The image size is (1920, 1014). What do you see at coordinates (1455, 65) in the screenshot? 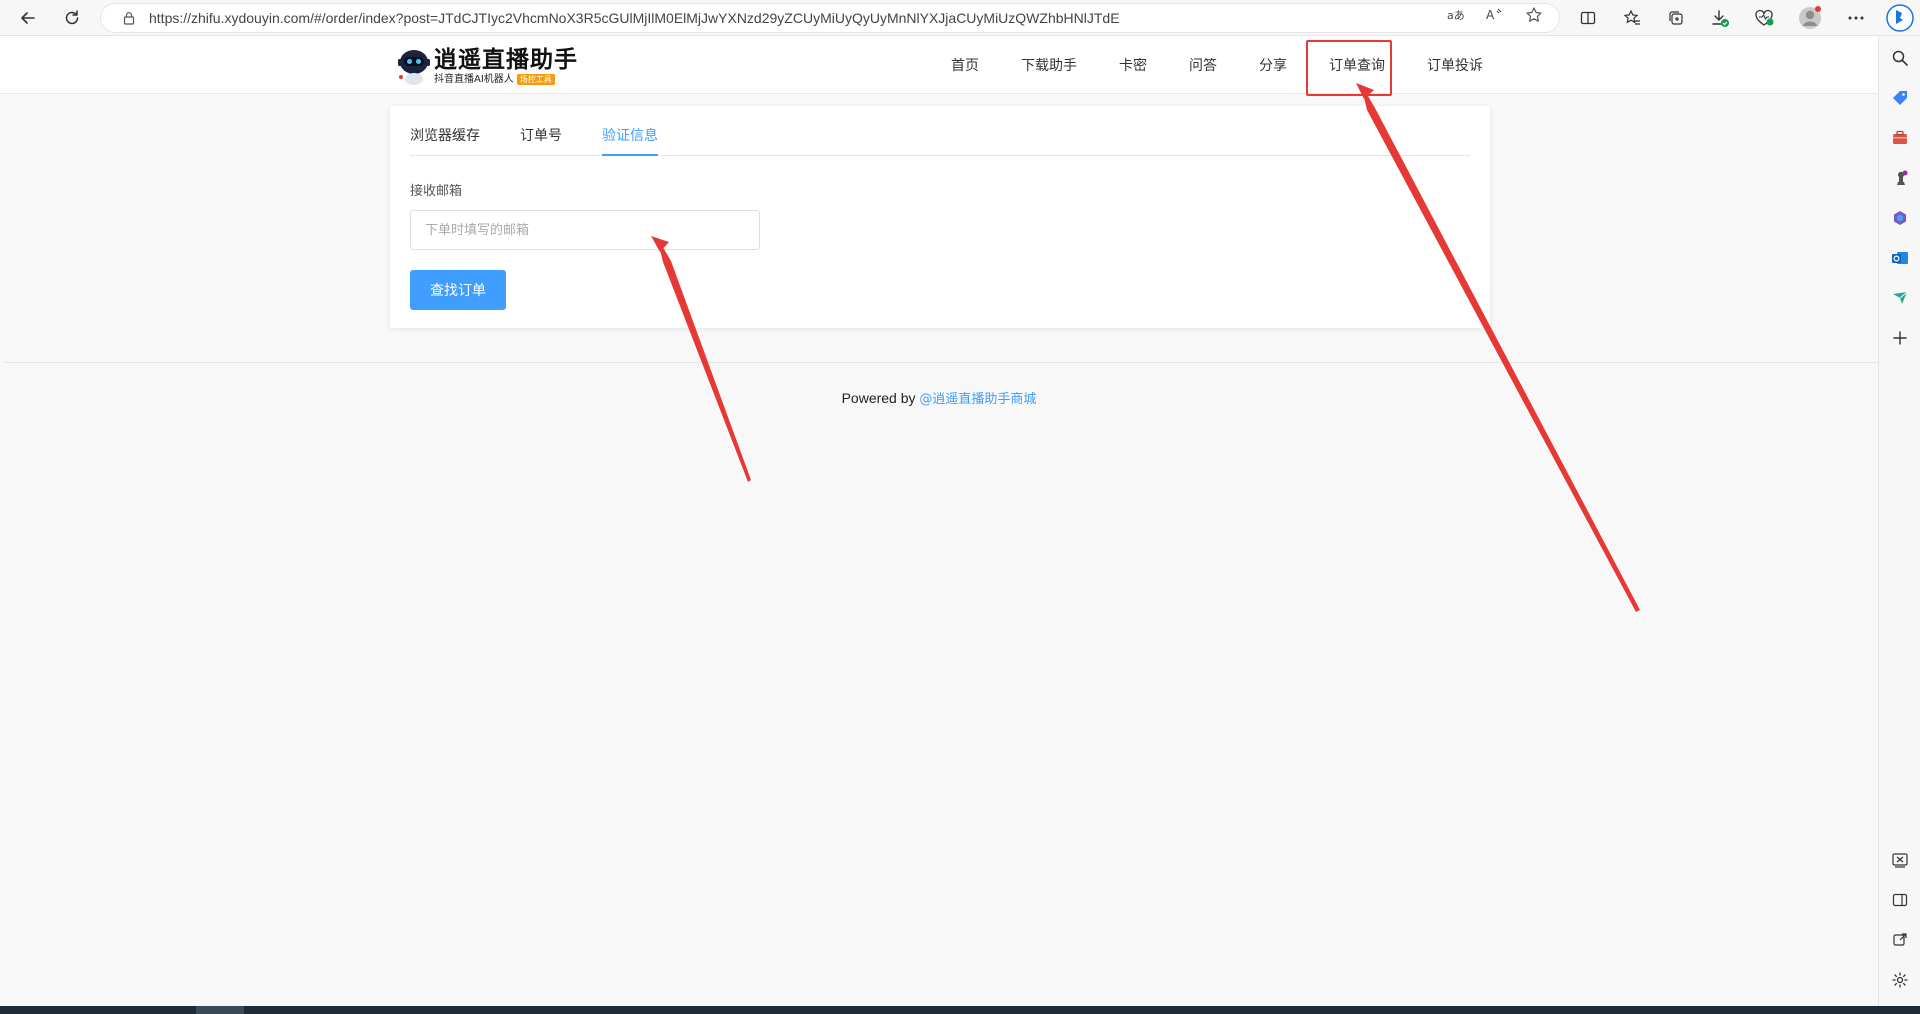
I see `nav-order-complaint: 订单投诉` at bounding box center [1455, 65].